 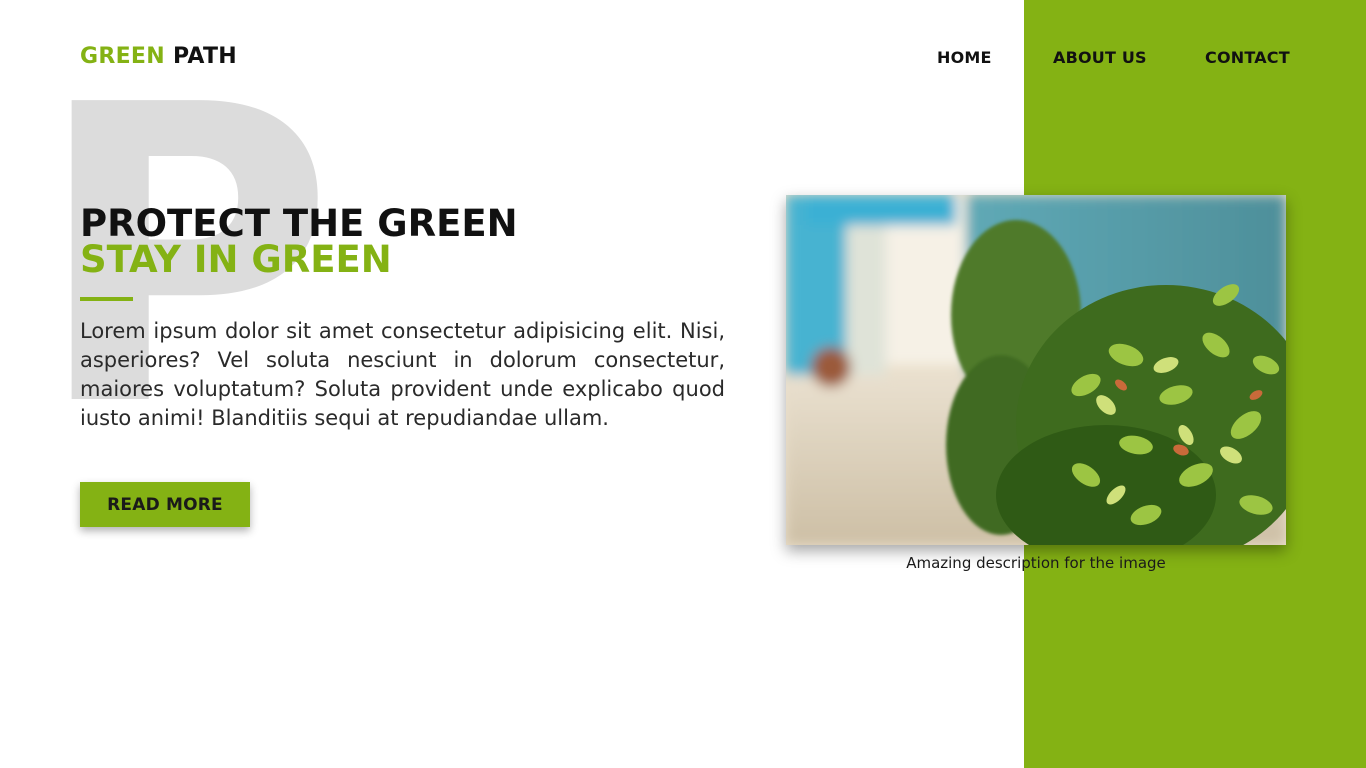 I want to click on nav-contact-link: CONTACT, so click(x=1247, y=60).